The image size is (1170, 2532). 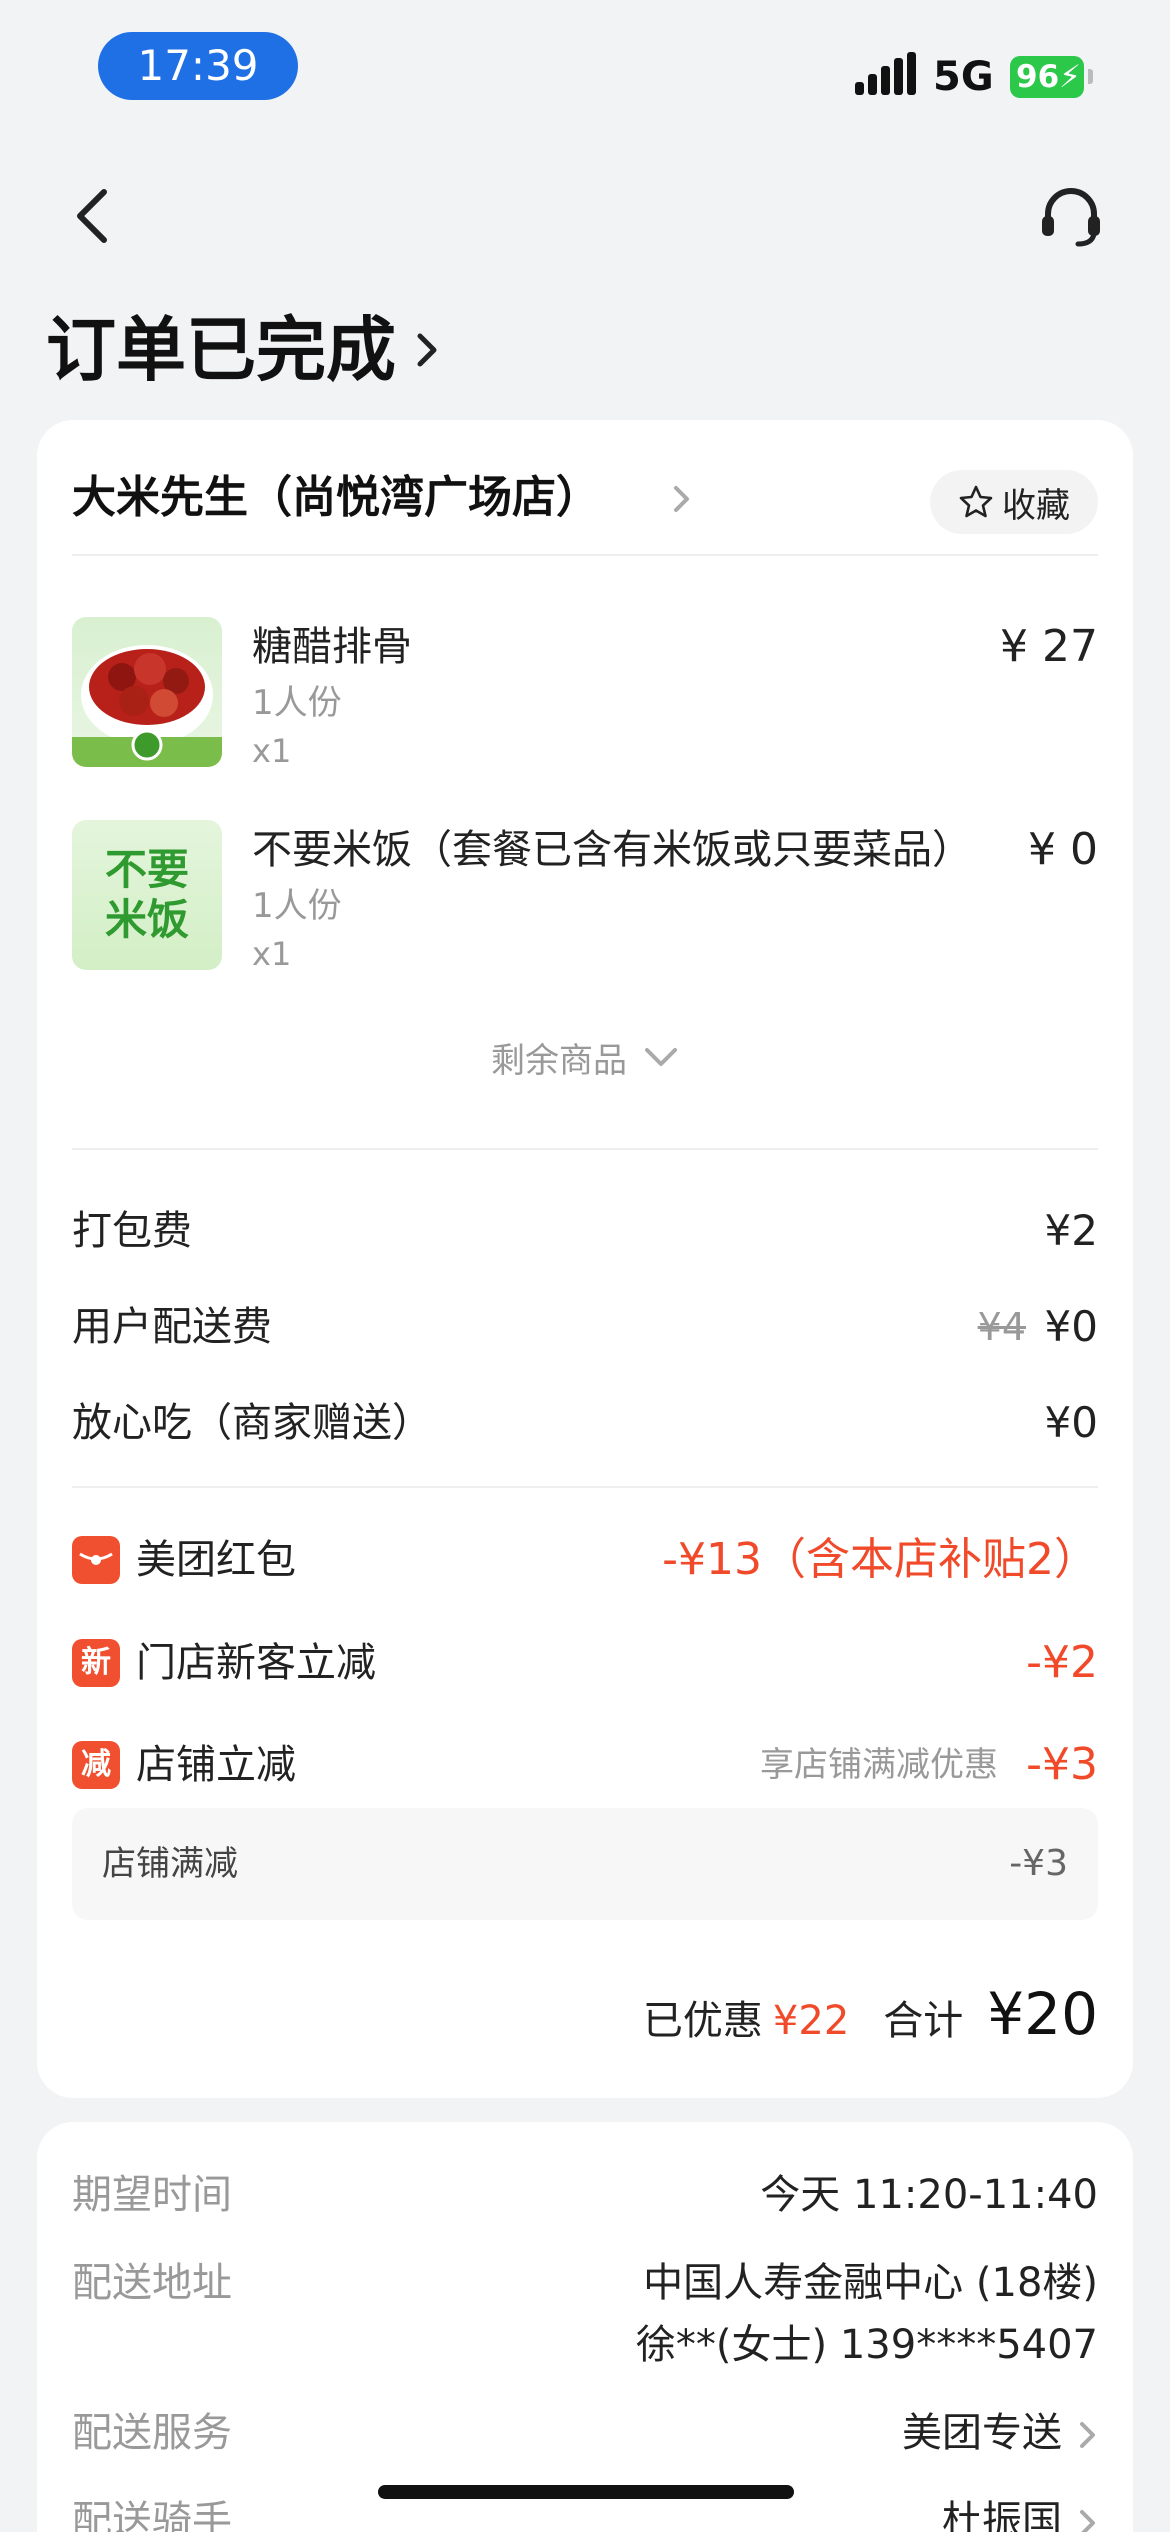 I want to click on discount-value: -¥3, so click(x=1062, y=1764).